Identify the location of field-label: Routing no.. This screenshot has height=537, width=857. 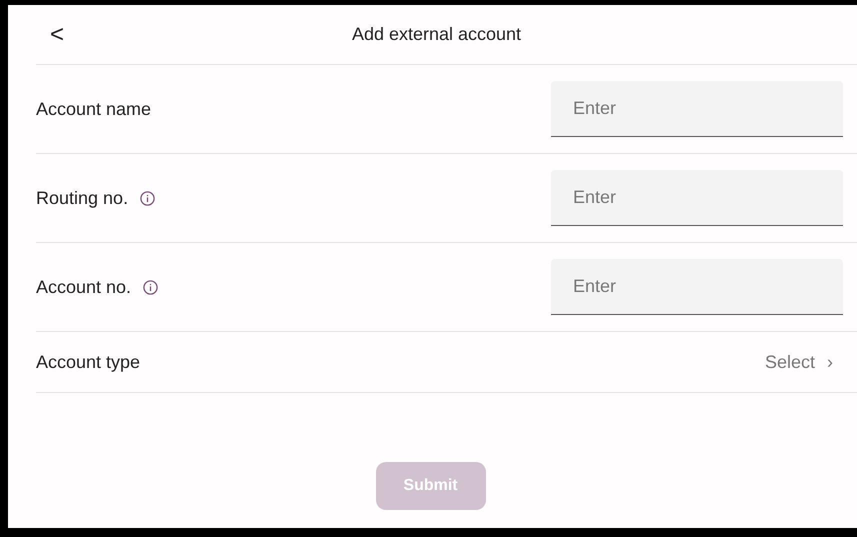
(82, 198).